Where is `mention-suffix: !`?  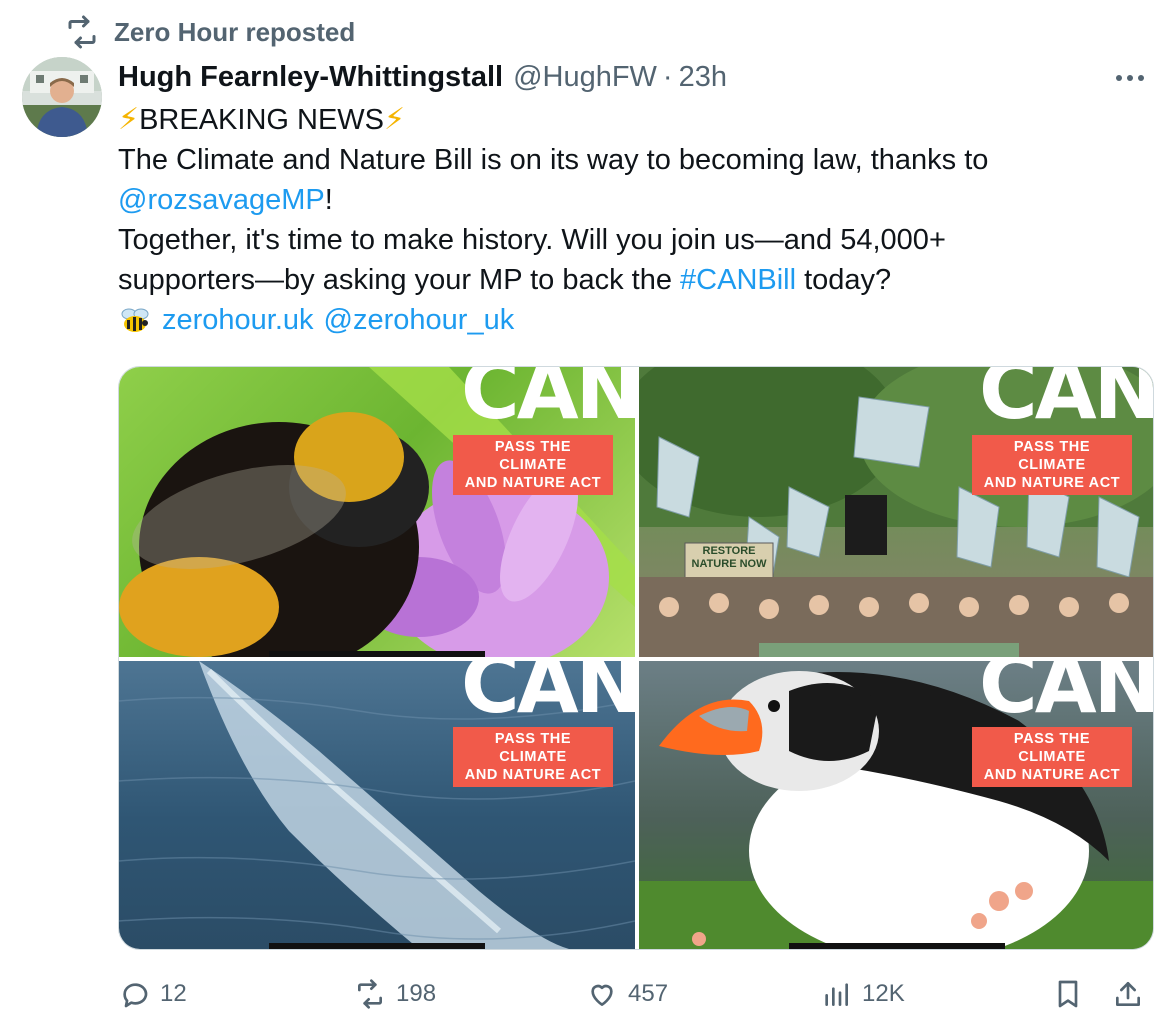
mention-suffix: ! is located at coordinates (328, 200).